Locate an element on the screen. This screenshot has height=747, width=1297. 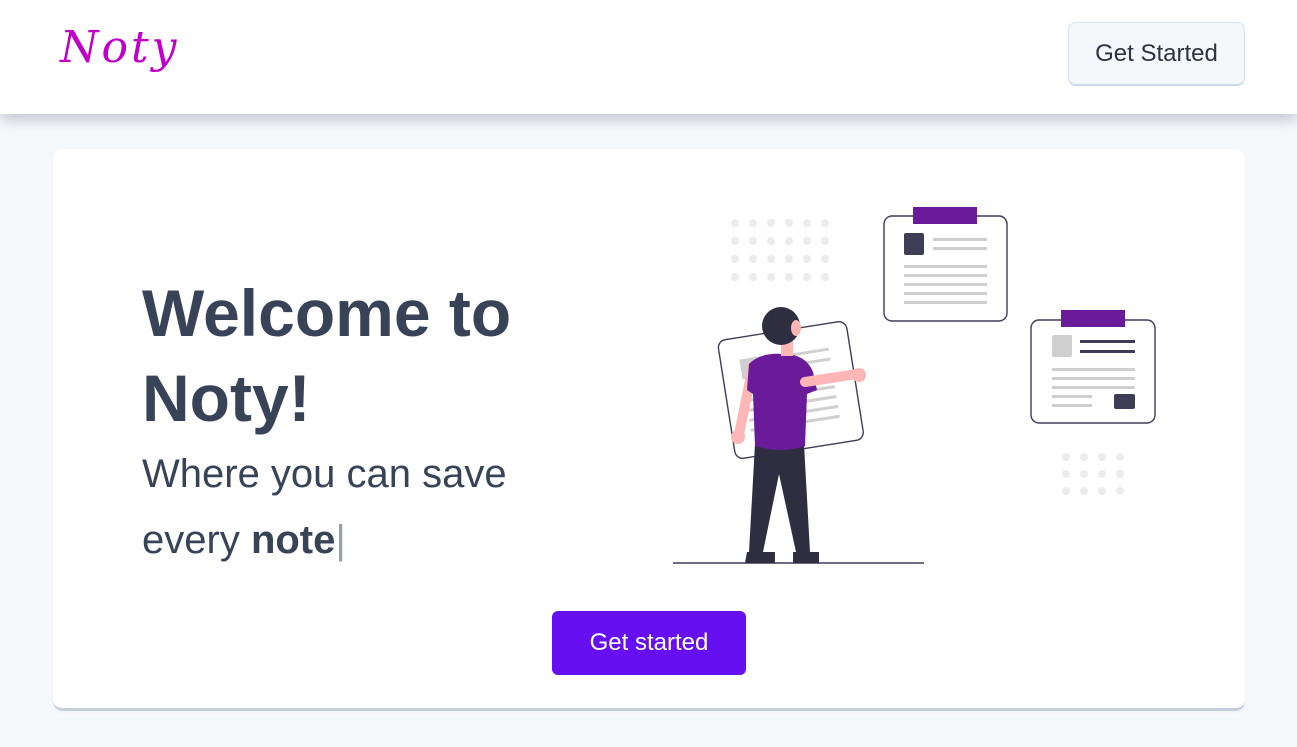
hero-subtitle-highlight: note is located at coordinates (293, 540).